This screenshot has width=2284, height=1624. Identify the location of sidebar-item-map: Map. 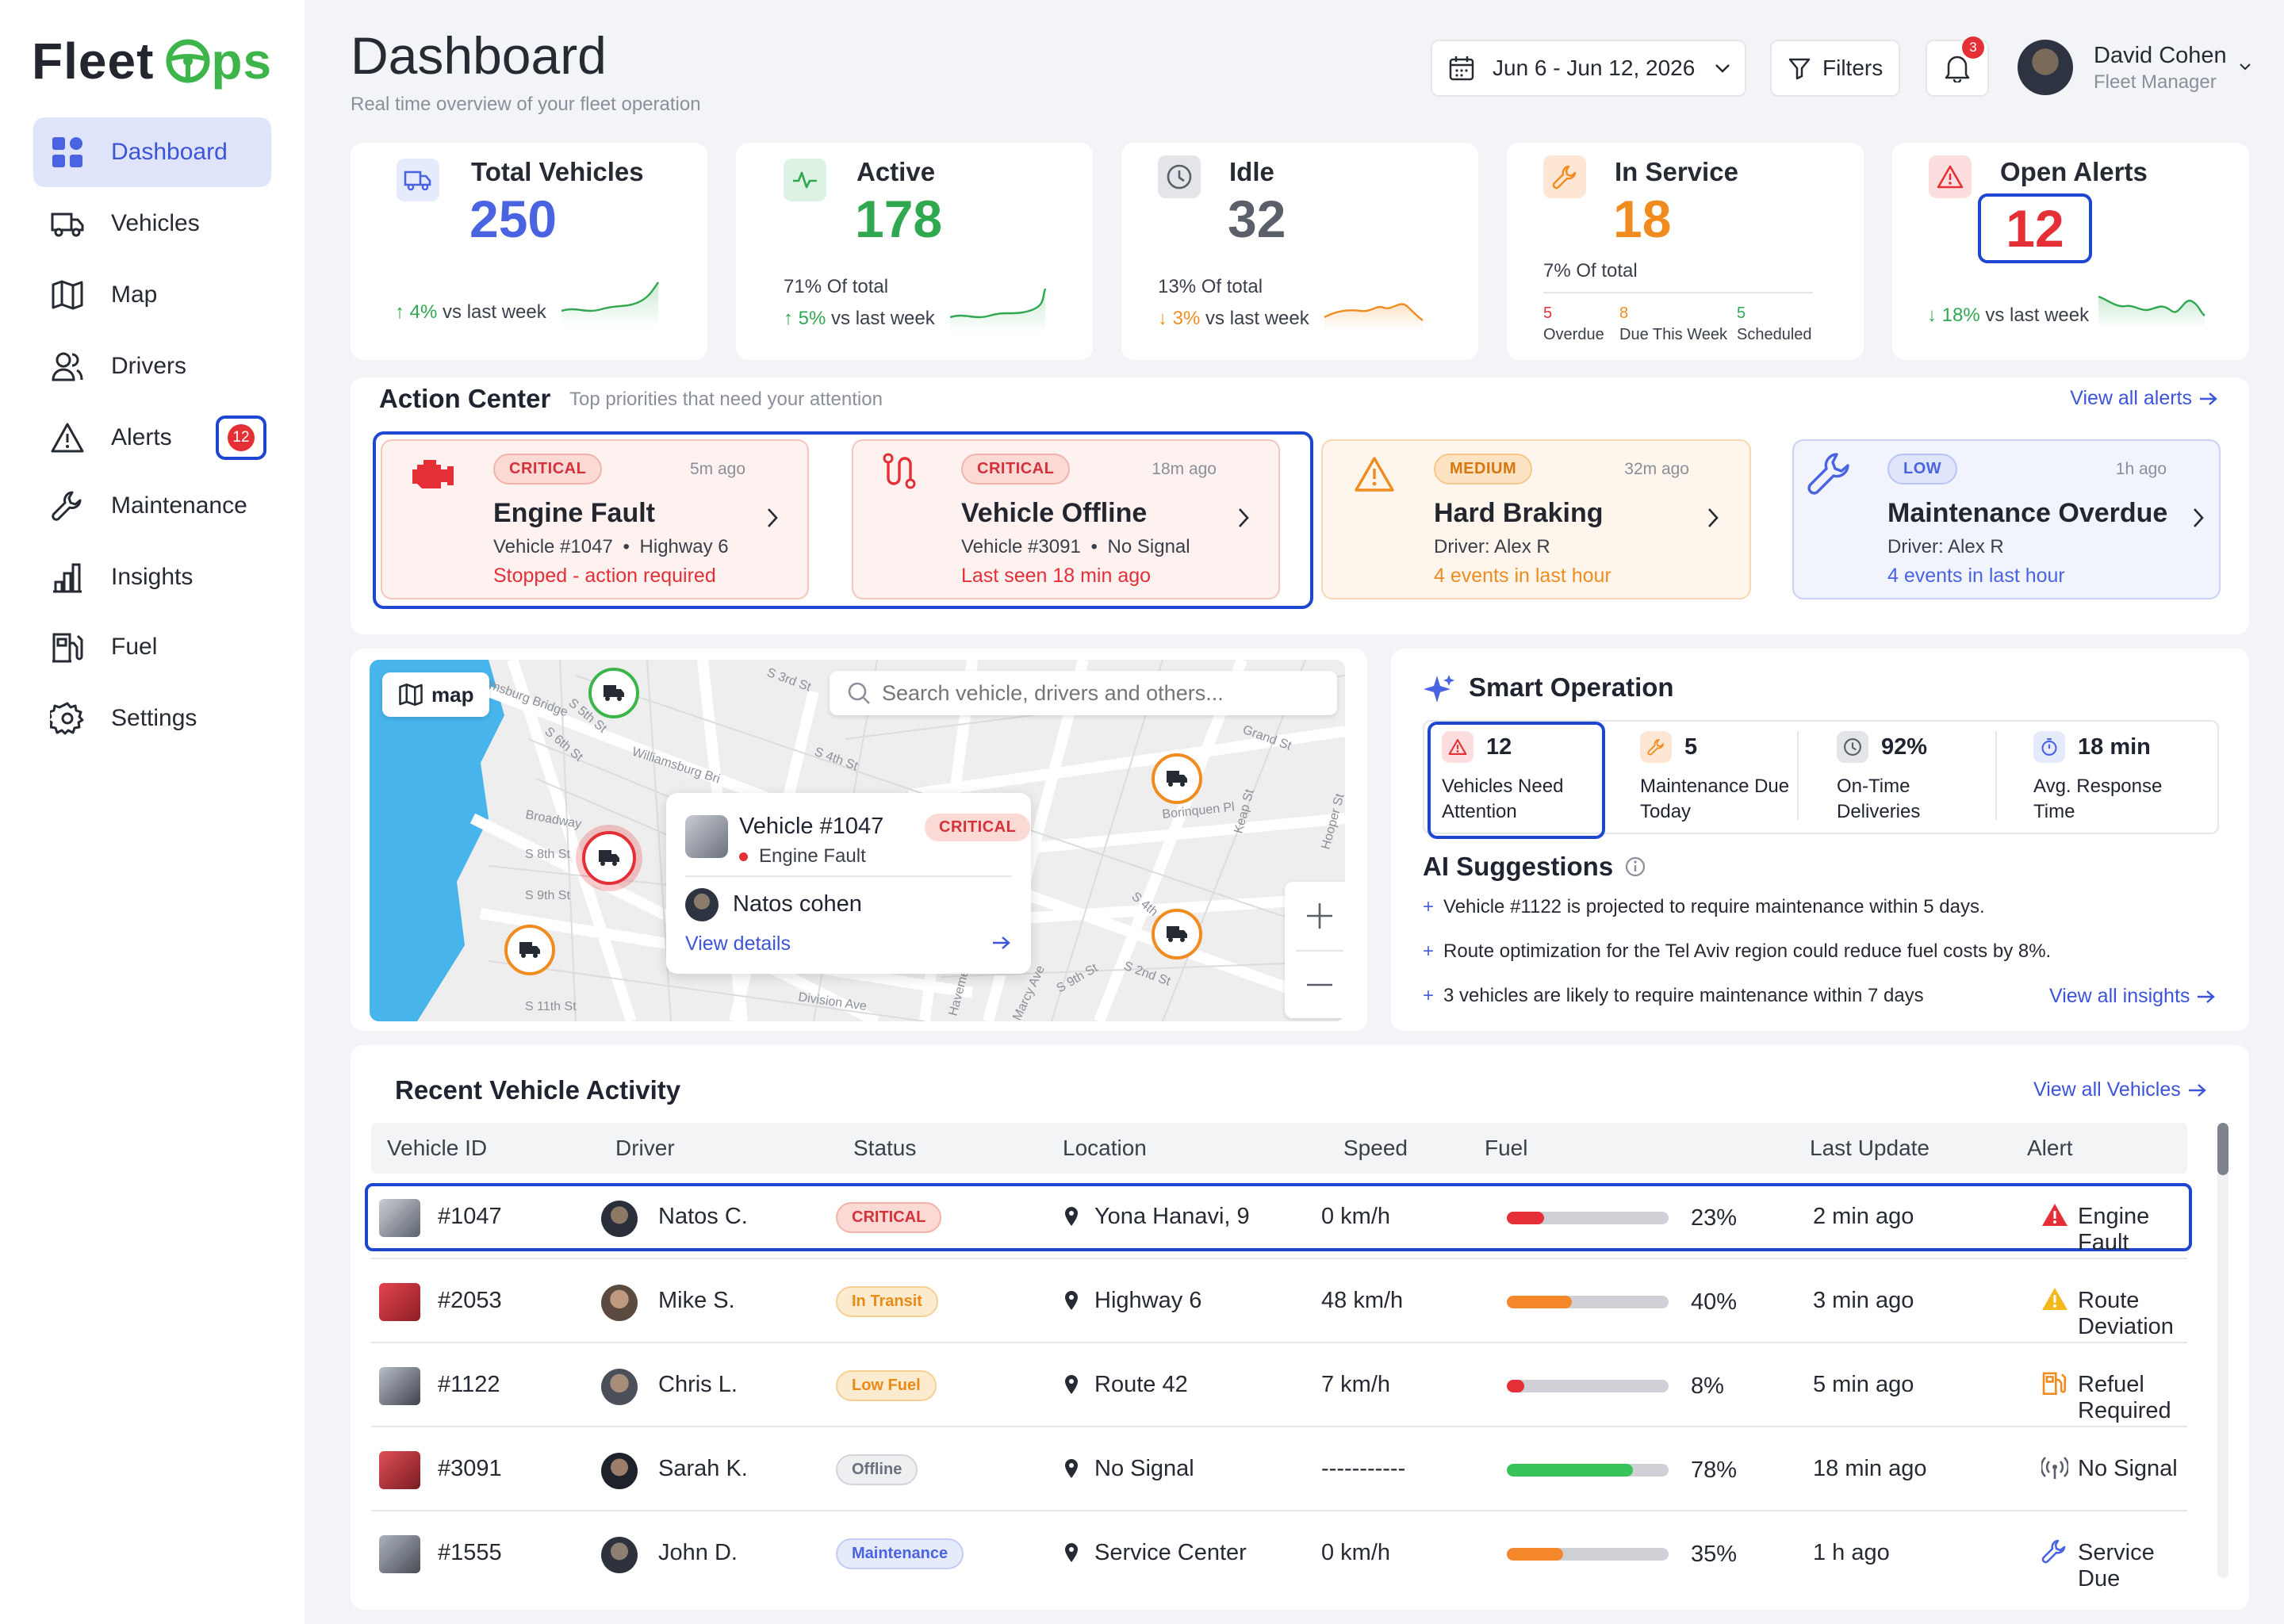
(152, 295).